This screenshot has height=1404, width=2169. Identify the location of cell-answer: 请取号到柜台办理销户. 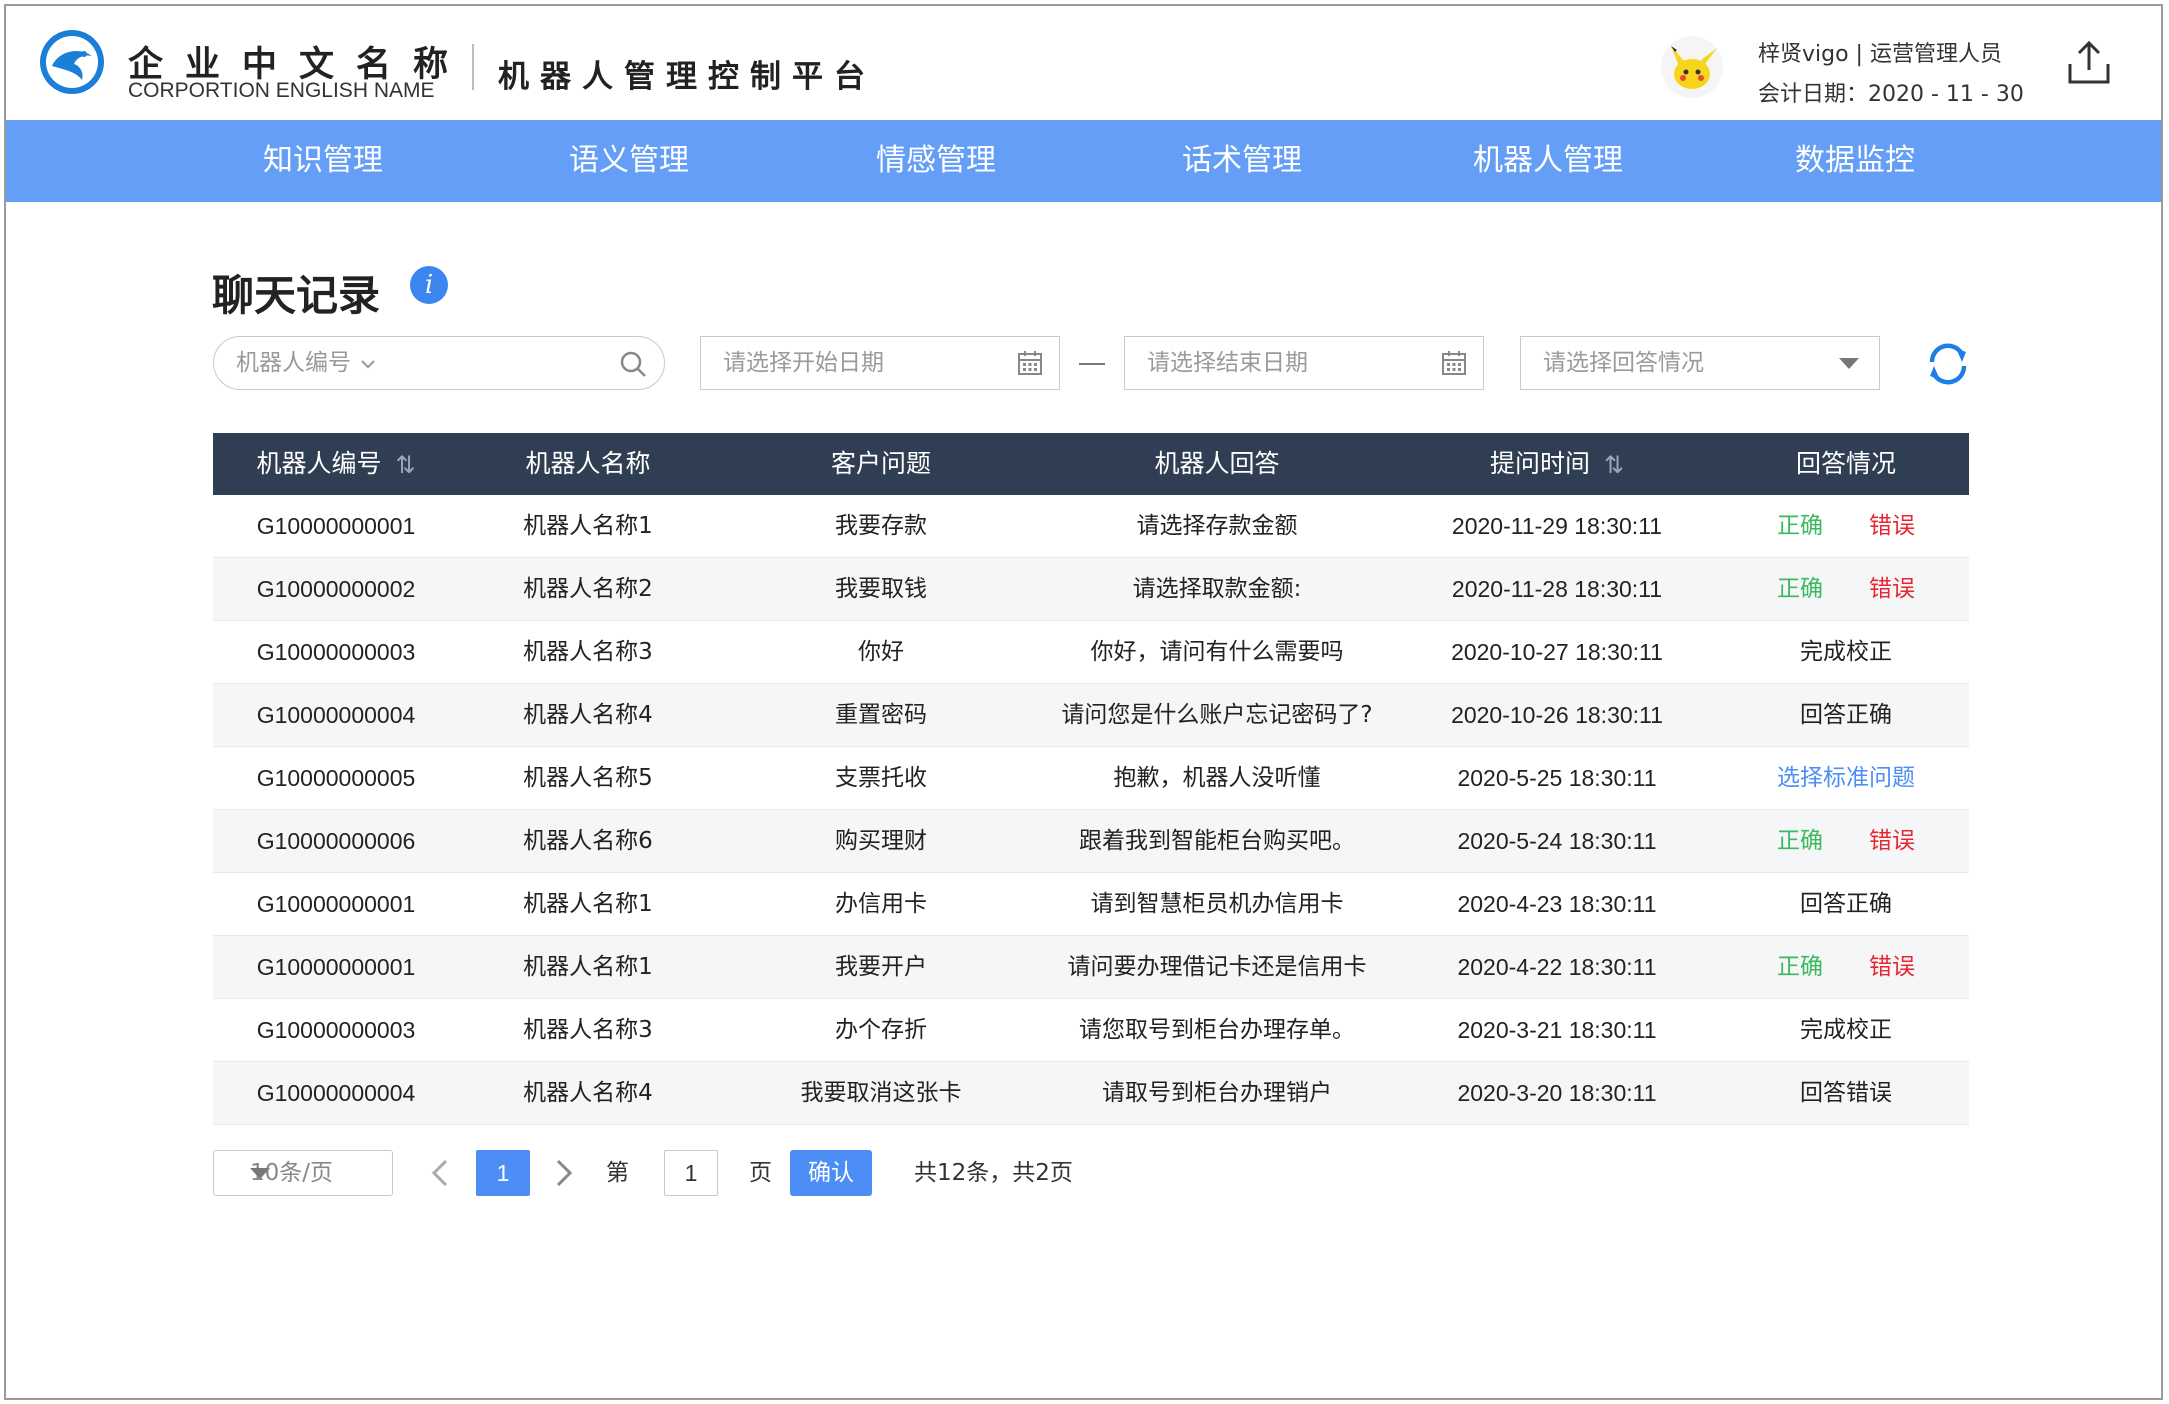
(1217, 1093).